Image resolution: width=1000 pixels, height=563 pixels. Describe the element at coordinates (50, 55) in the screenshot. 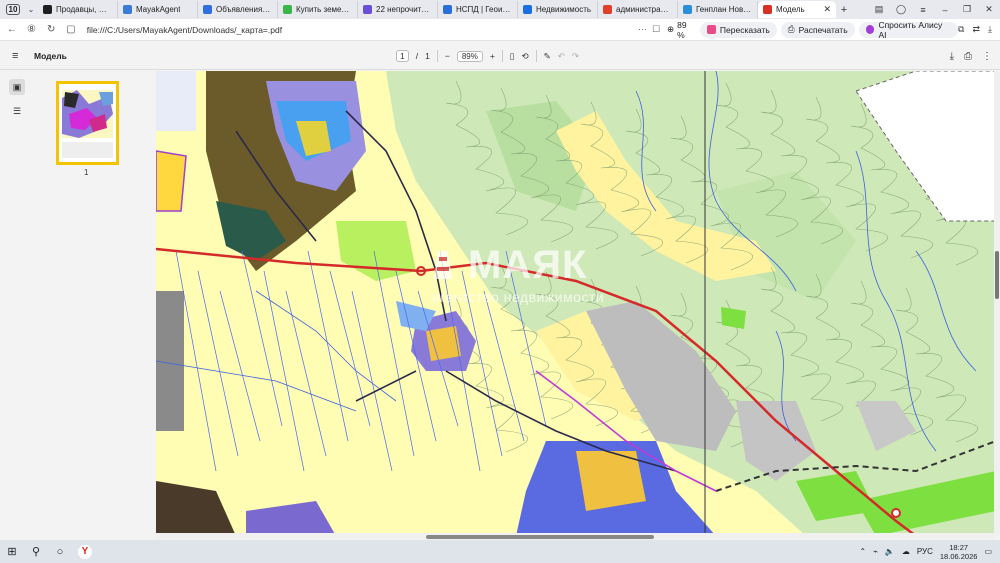

I see `document-title: Модель` at that location.